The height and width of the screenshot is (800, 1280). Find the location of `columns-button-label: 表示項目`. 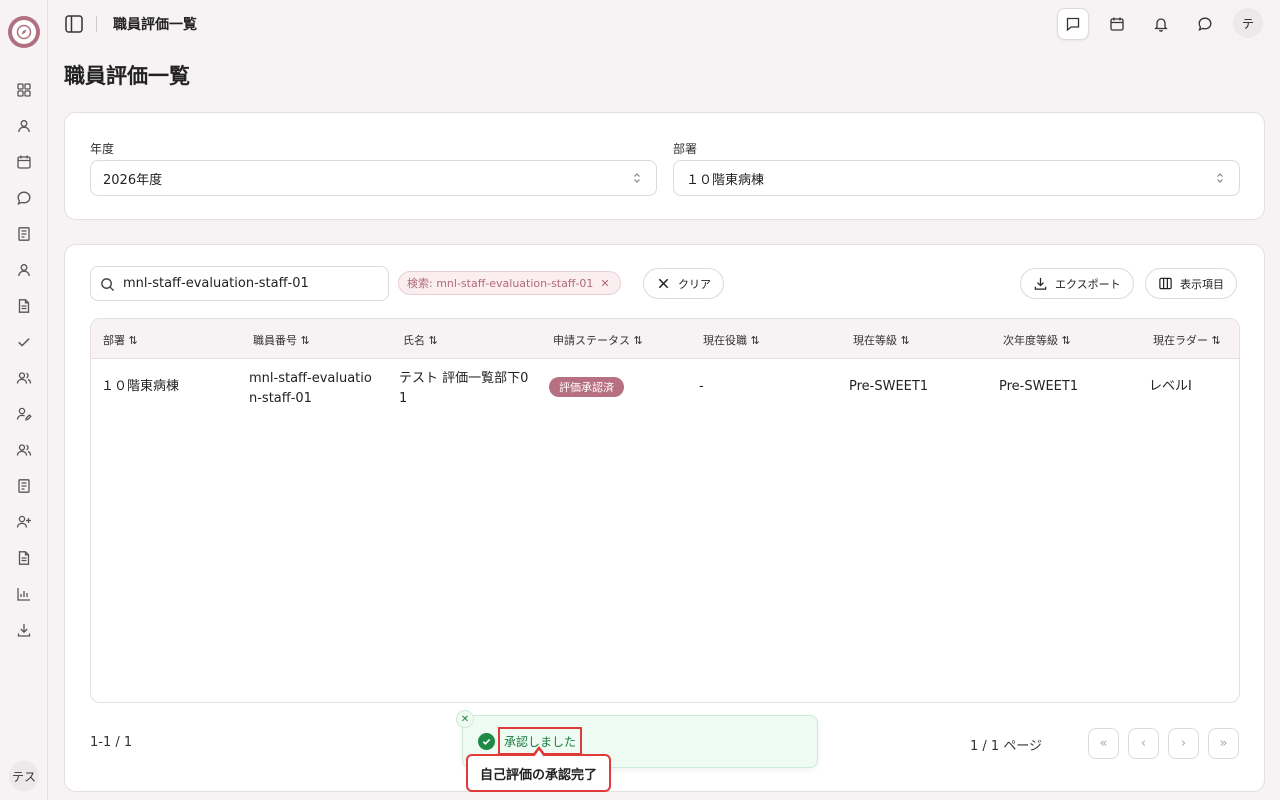

columns-button-label: 表示項目 is located at coordinates (1202, 284).